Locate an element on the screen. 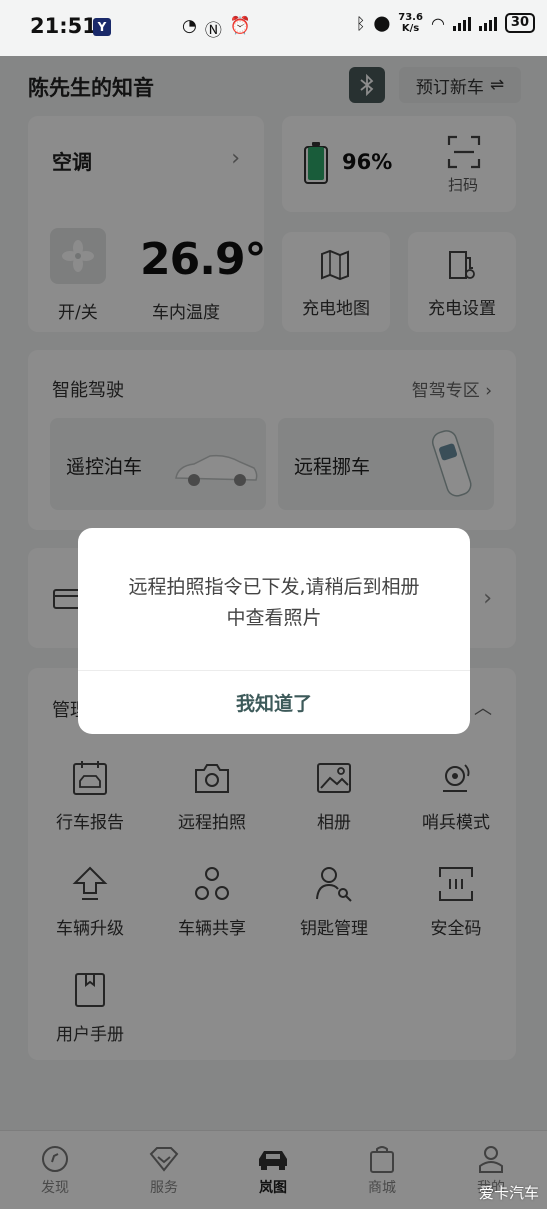 The height and width of the screenshot is (1209, 547). net-speed: 73.6 K/s is located at coordinates (410, 23).